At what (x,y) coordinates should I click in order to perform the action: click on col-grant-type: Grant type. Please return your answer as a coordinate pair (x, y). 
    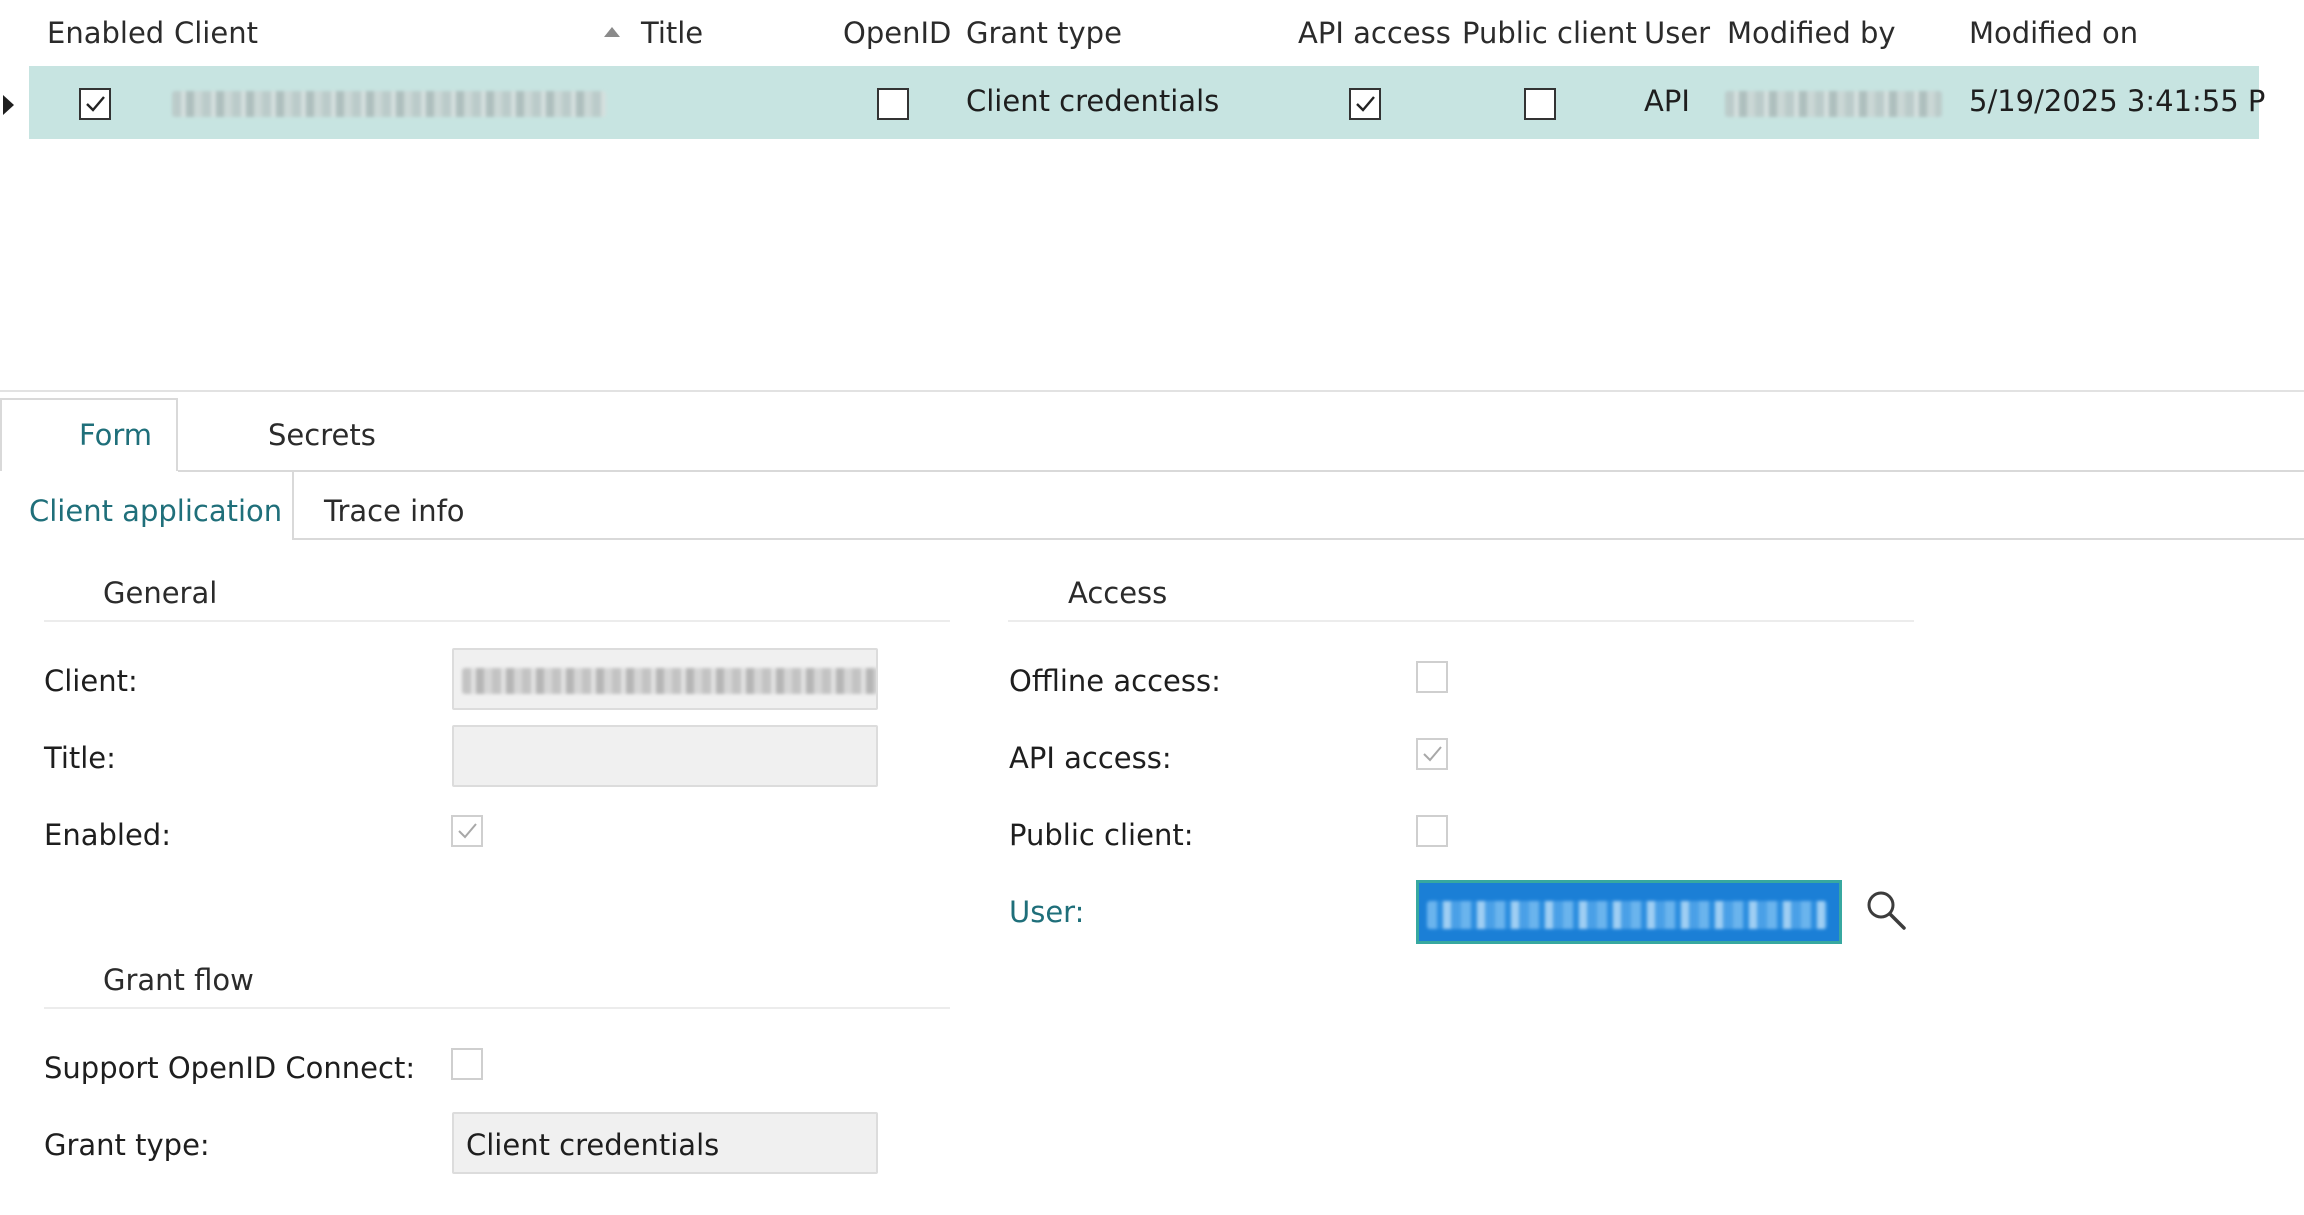
    Looking at the image, I should click on (1044, 33).